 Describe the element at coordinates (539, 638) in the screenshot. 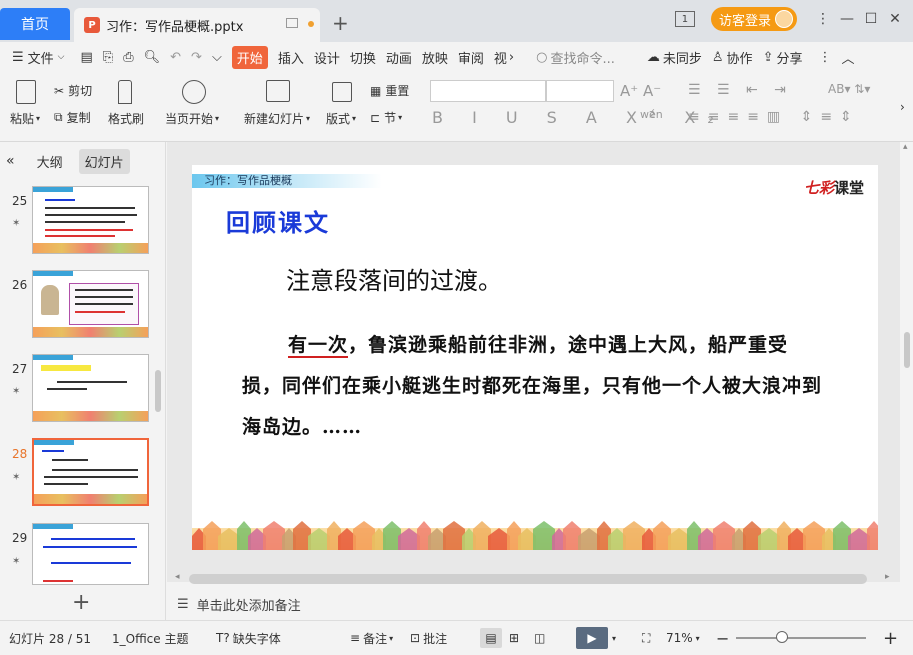

I see `reading-view-icon: ◫` at that location.